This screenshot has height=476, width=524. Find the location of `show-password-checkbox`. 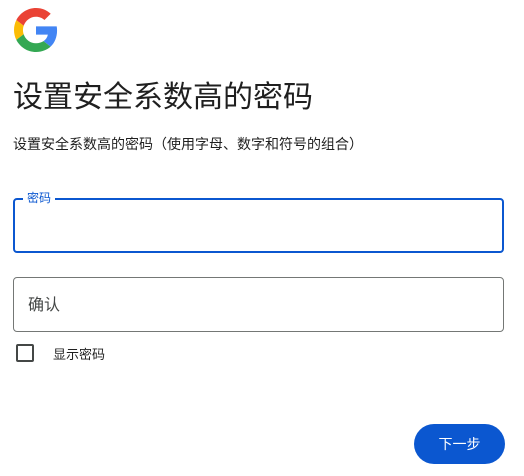

show-password-checkbox is located at coordinates (25, 353).